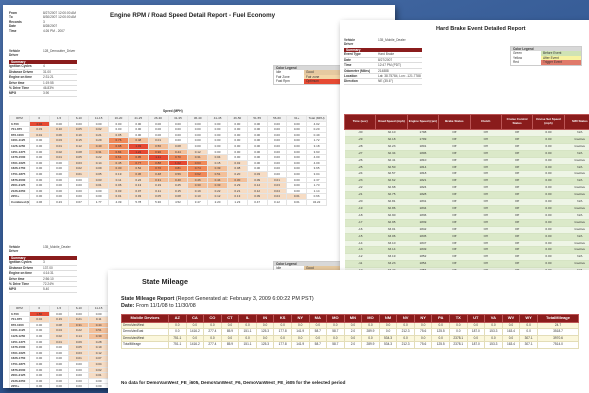 Image resolution: width=589 pixels, height=393 pixels. I want to click on grid-cell: 0.47, so click(257, 202).